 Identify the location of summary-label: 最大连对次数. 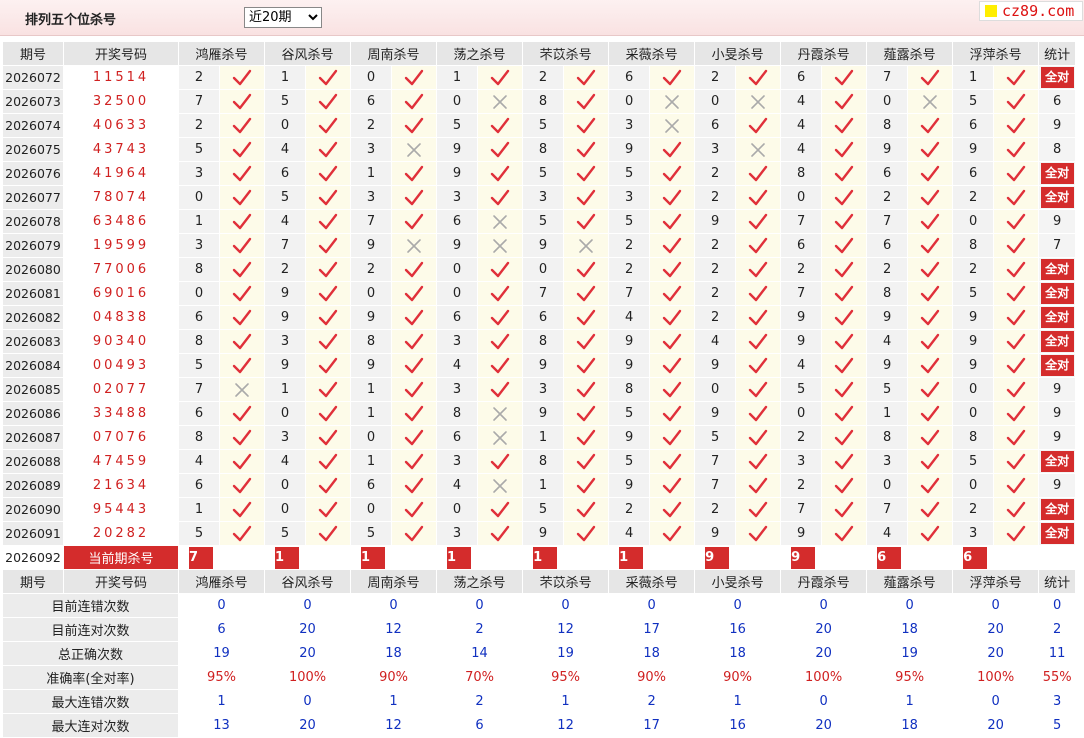
(90, 725).